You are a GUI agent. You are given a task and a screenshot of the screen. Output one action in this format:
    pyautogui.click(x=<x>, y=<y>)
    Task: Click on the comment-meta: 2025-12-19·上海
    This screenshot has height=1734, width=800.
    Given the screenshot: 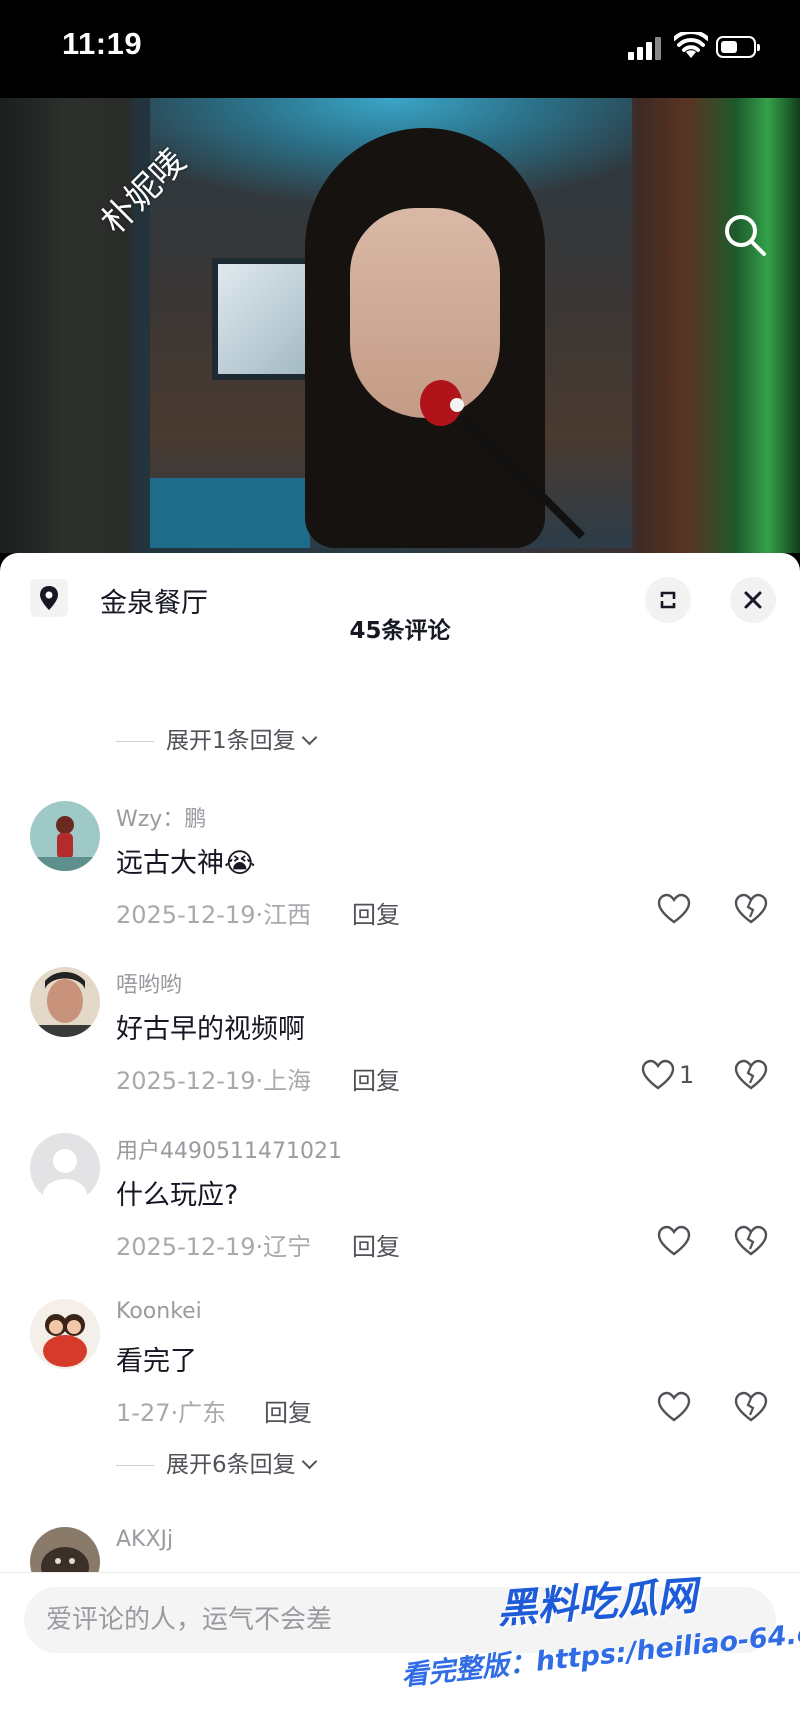 What is the action you would take?
    pyautogui.click(x=214, y=1081)
    